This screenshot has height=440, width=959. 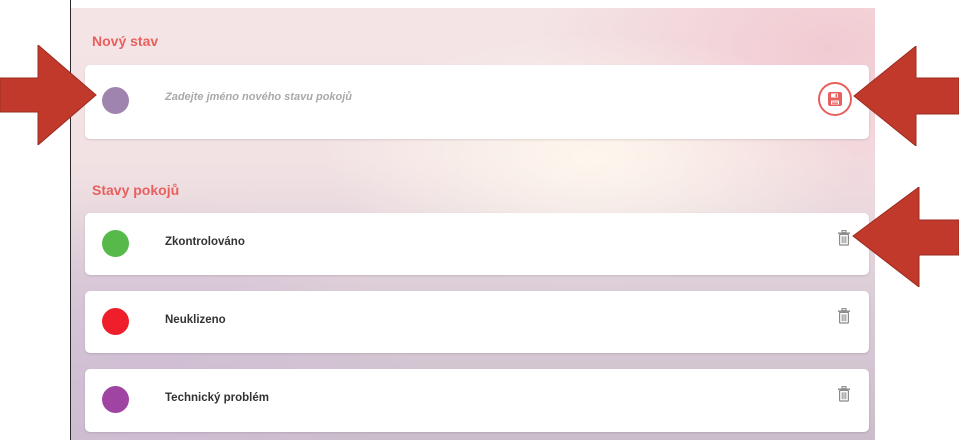 What do you see at coordinates (205, 242) in the screenshot?
I see `state-label: Zkontrolováno` at bounding box center [205, 242].